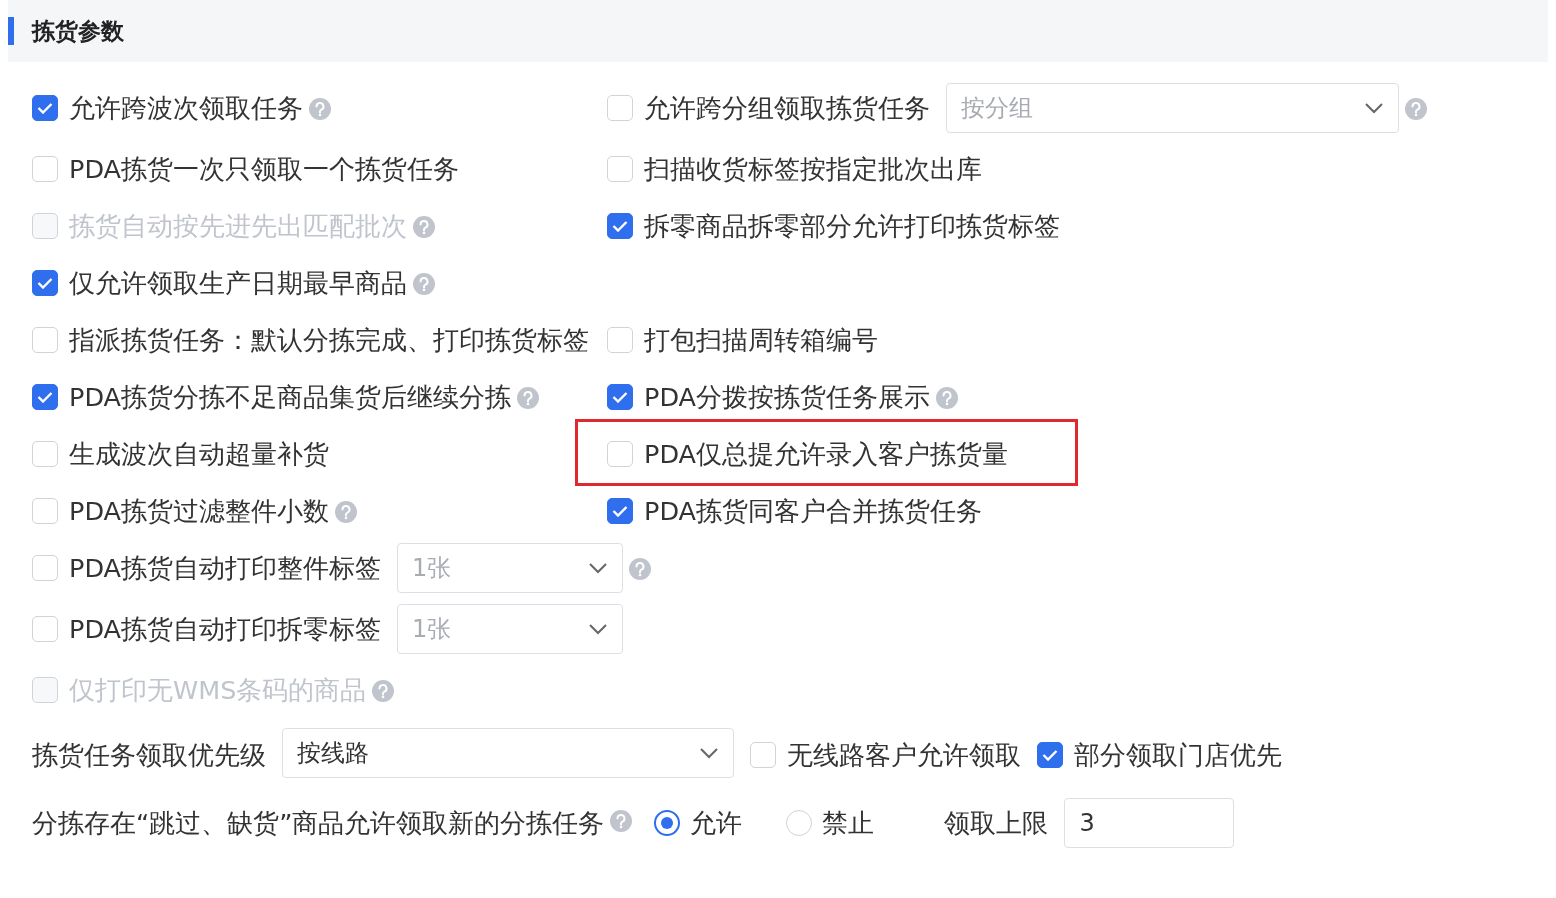 The height and width of the screenshot is (898, 1556). What do you see at coordinates (787, 108) in the screenshot?
I see `checkbox-label: 允许跨分组领取拣货任务` at bounding box center [787, 108].